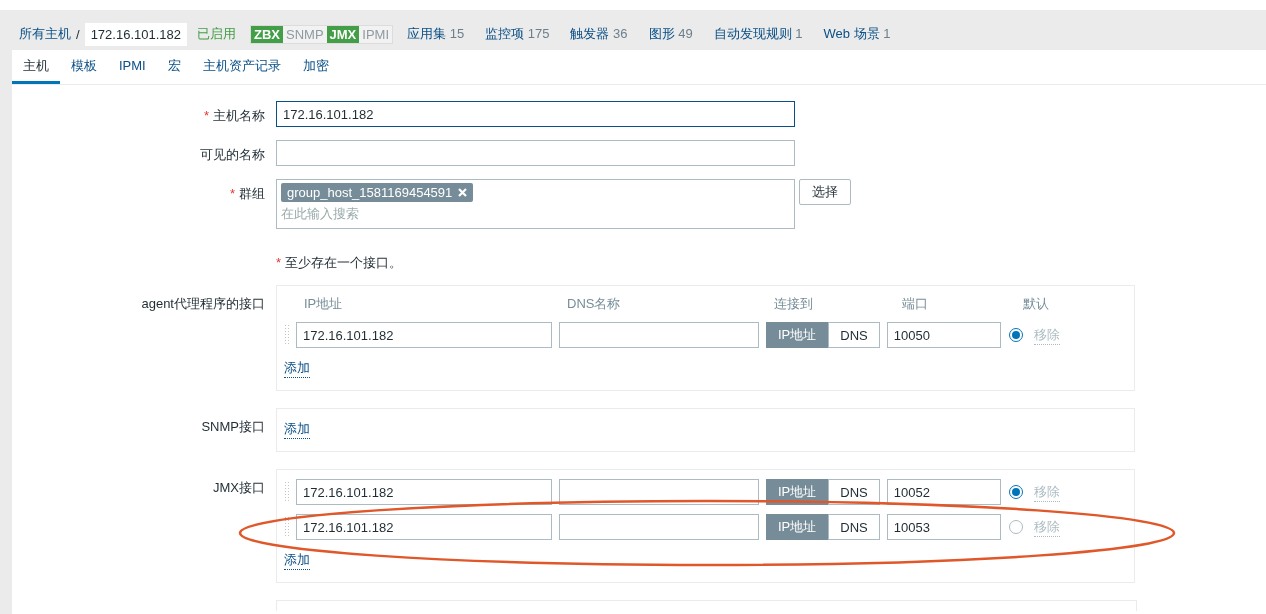 This screenshot has width=1266, height=614. Describe the element at coordinates (36, 67) in the screenshot. I see `tab: 主机` at that location.